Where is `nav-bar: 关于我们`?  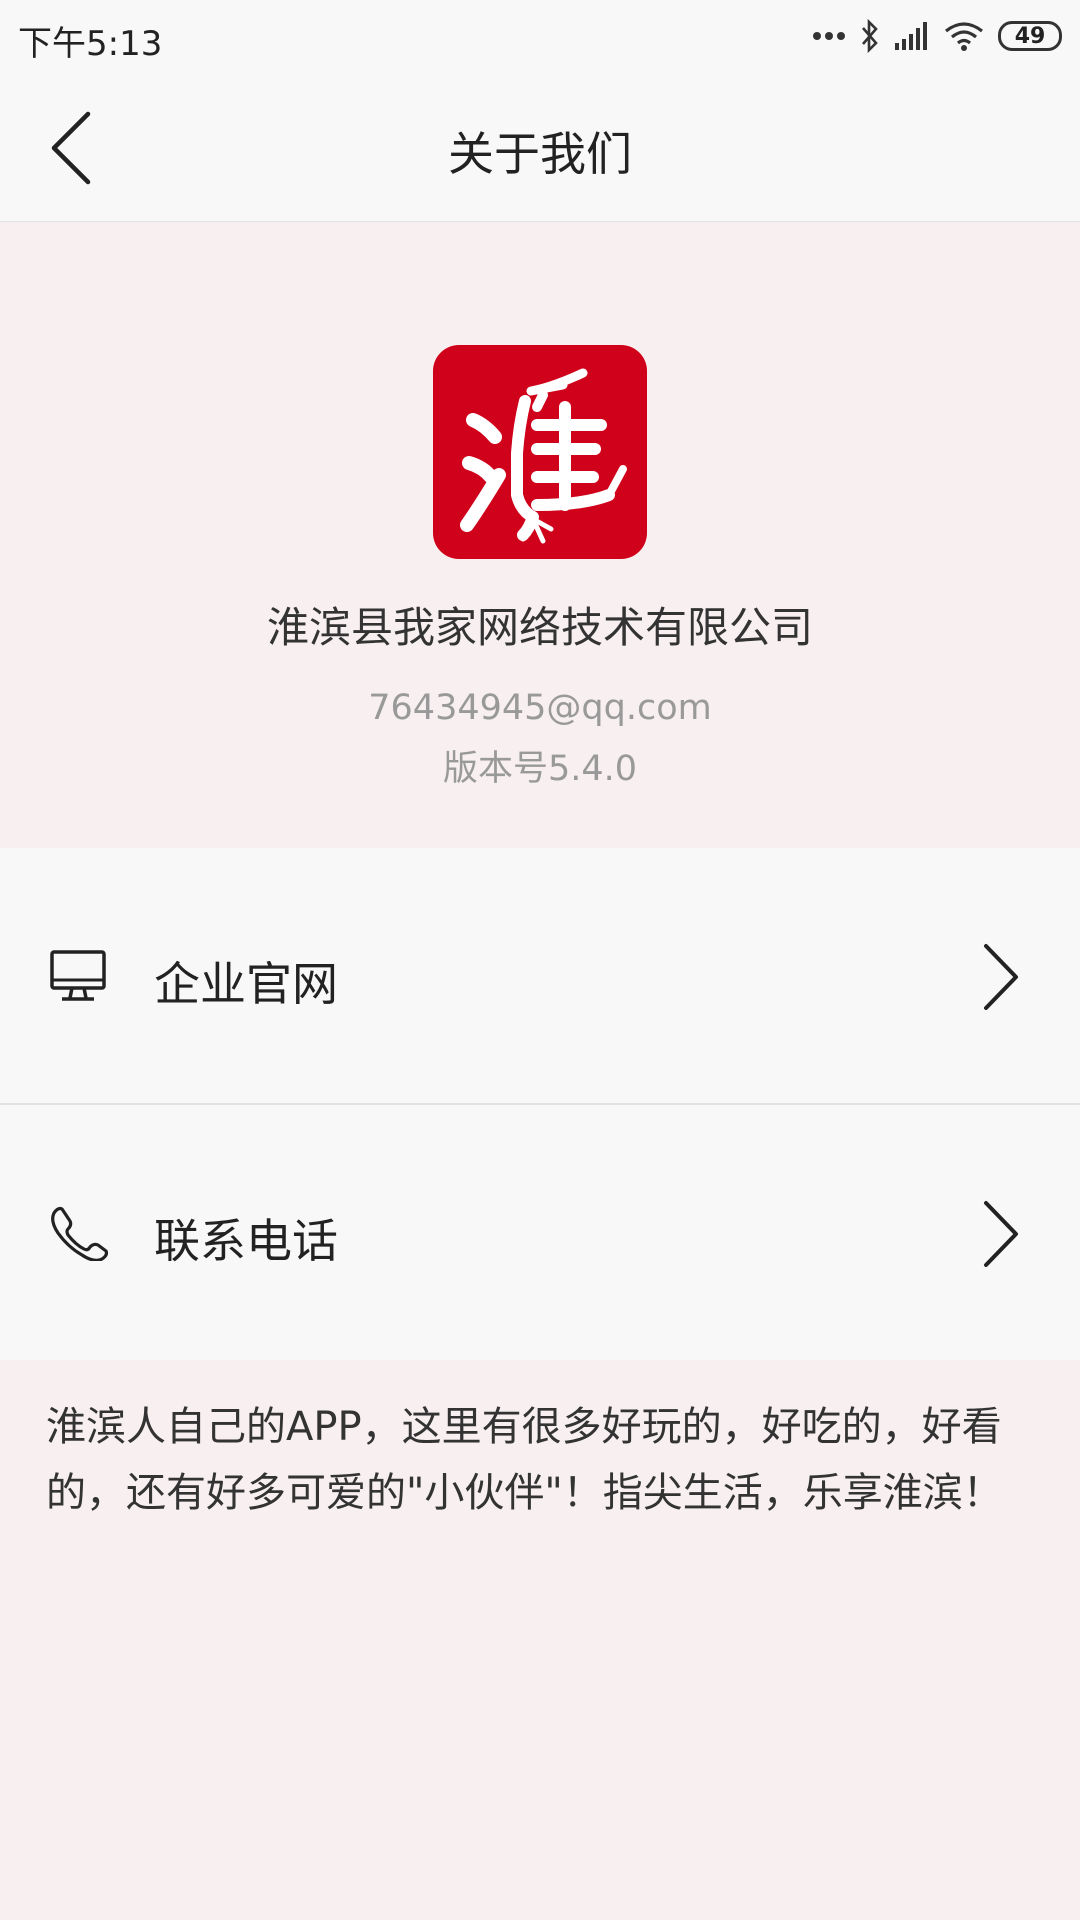 nav-bar: 关于我们 is located at coordinates (540, 147).